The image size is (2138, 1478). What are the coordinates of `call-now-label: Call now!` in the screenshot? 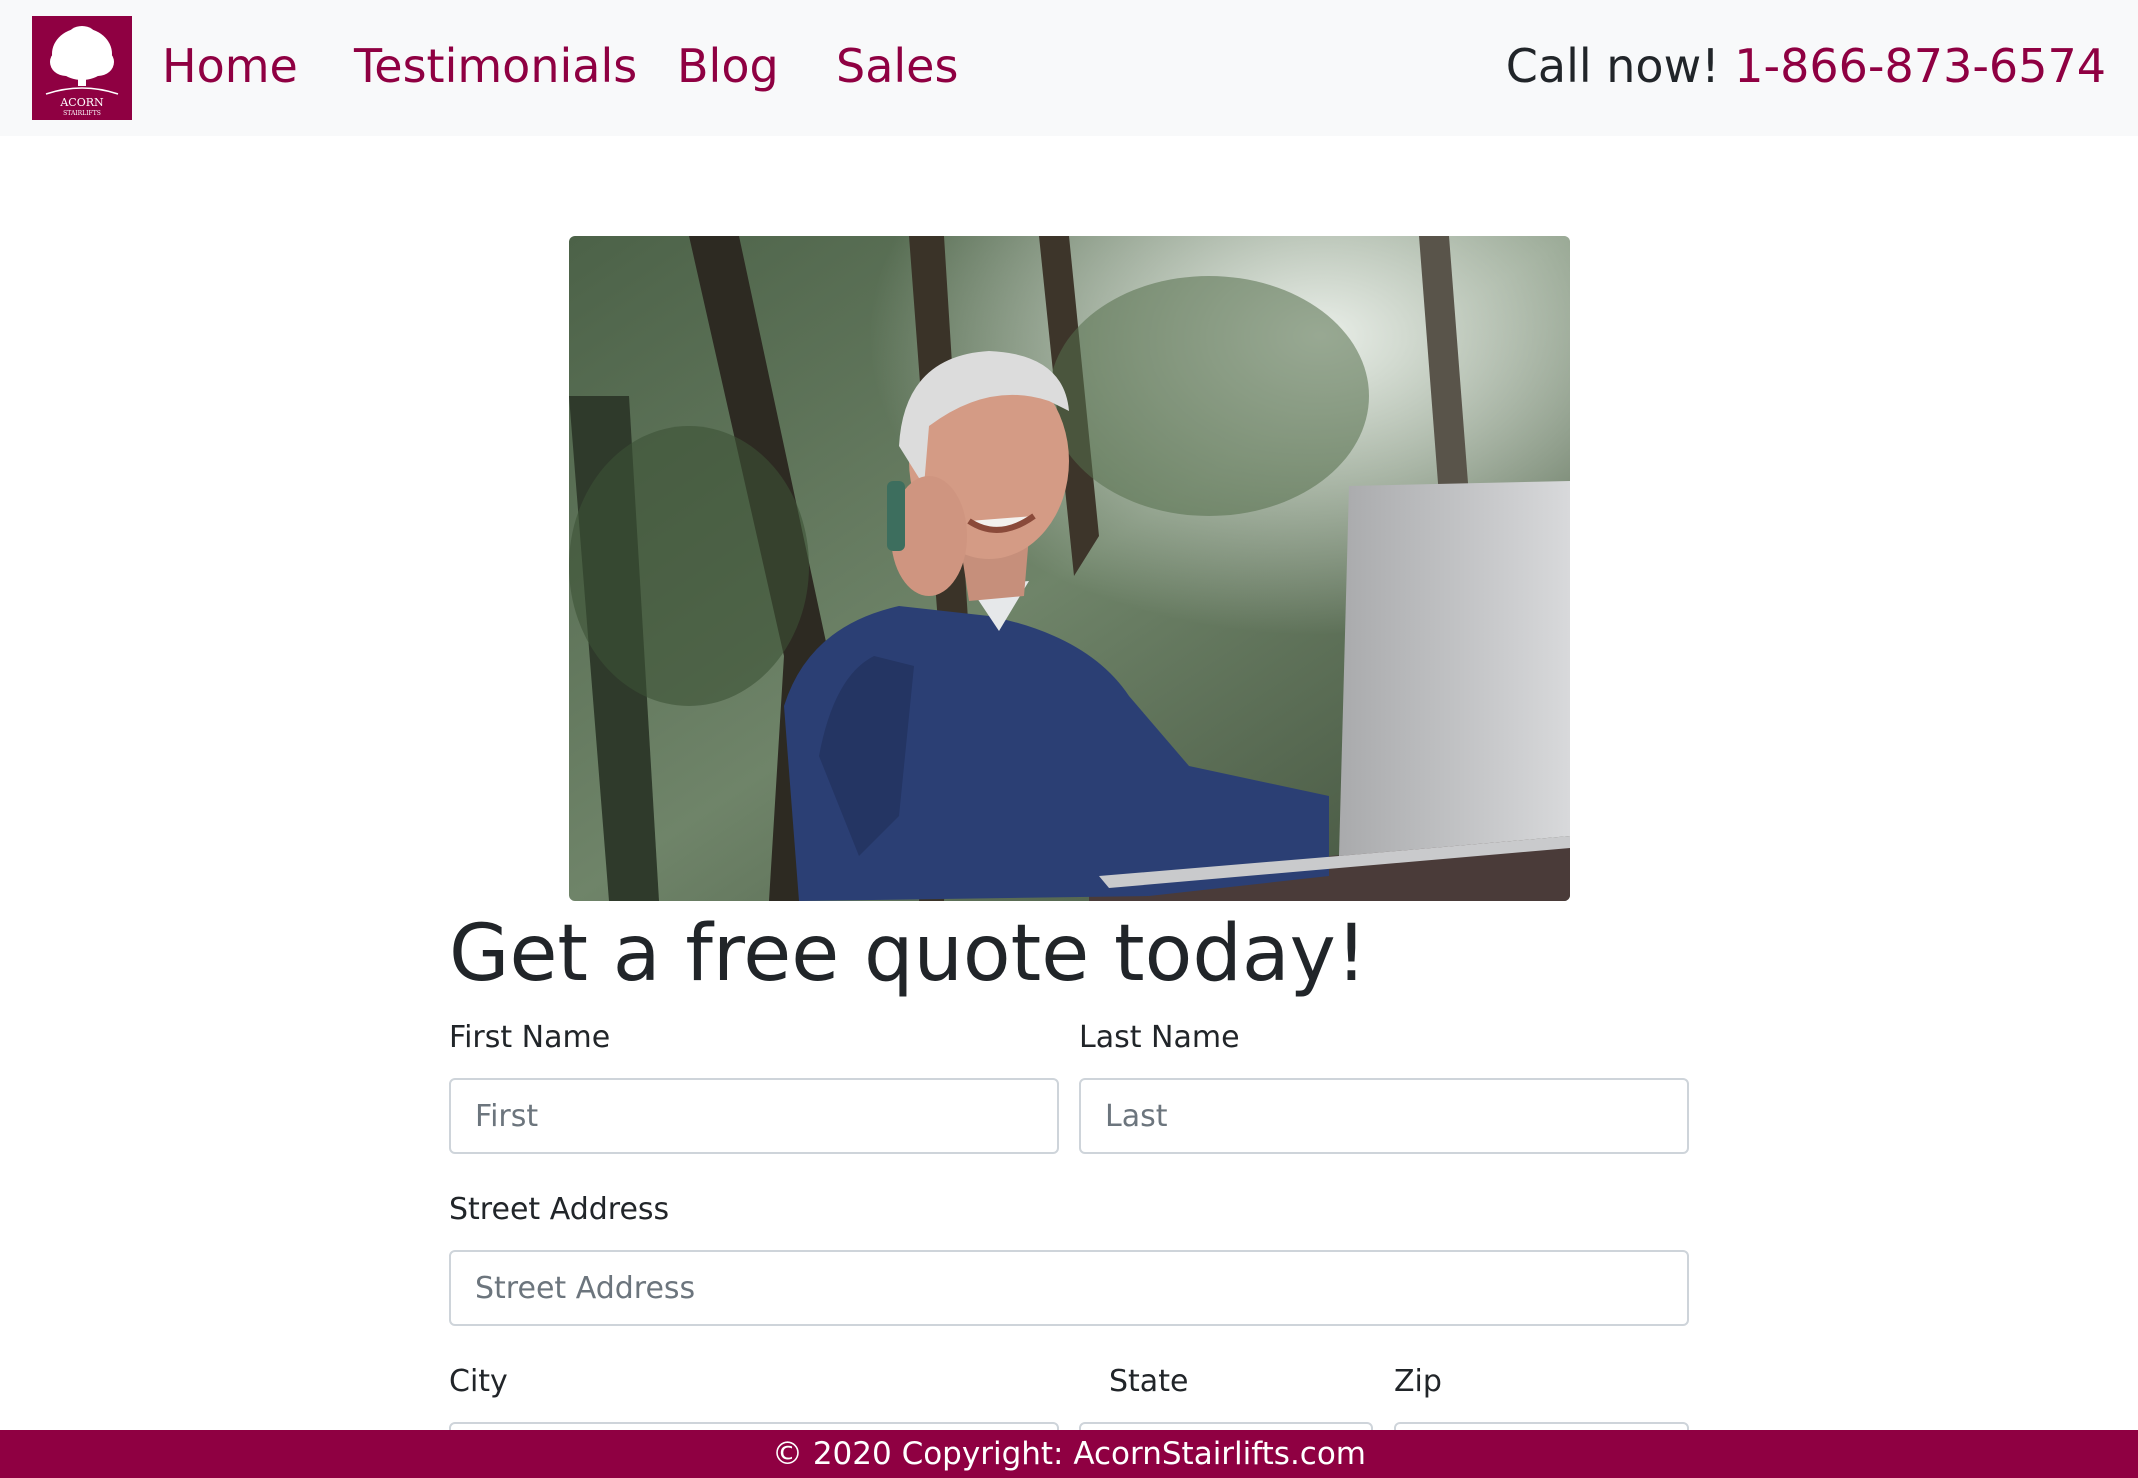 It's located at (1612, 66).